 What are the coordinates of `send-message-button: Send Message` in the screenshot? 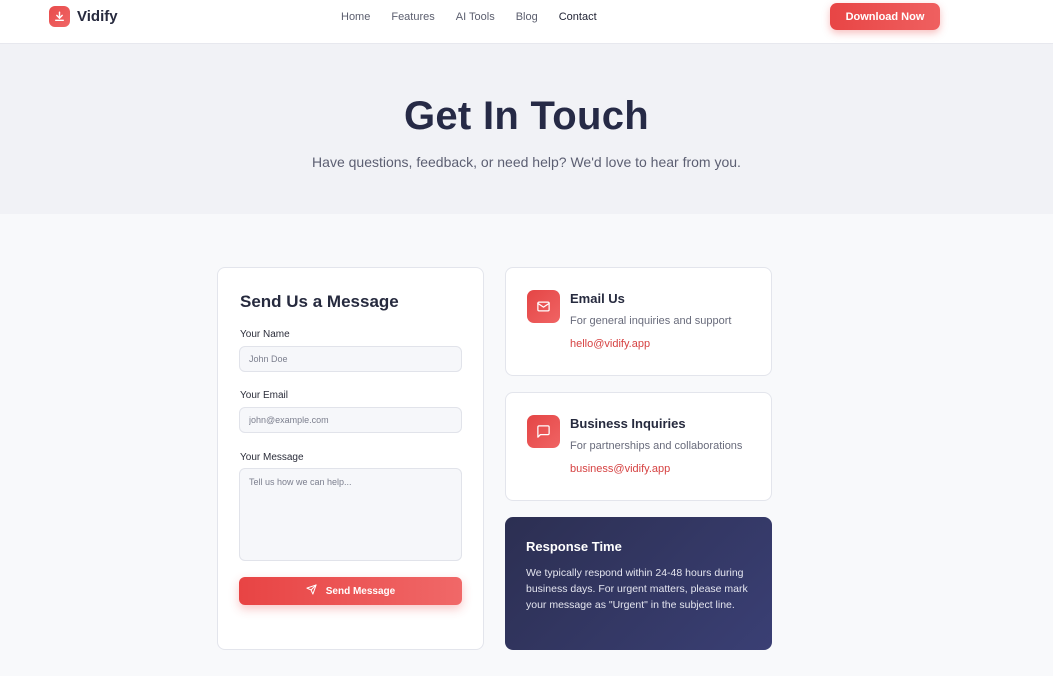 It's located at (350, 591).